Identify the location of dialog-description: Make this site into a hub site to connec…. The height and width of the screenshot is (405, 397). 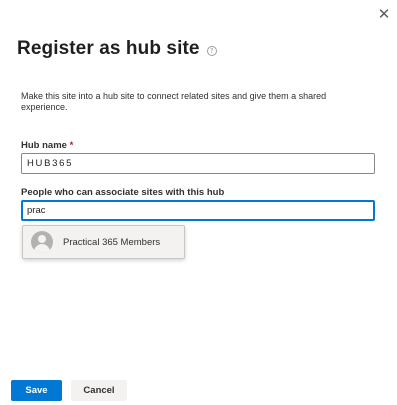
(174, 101).